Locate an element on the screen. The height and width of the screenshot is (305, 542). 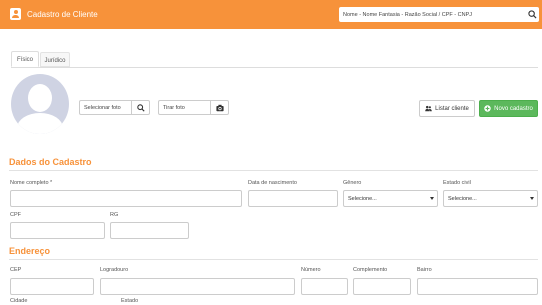
client-search-input is located at coordinates (431, 14).